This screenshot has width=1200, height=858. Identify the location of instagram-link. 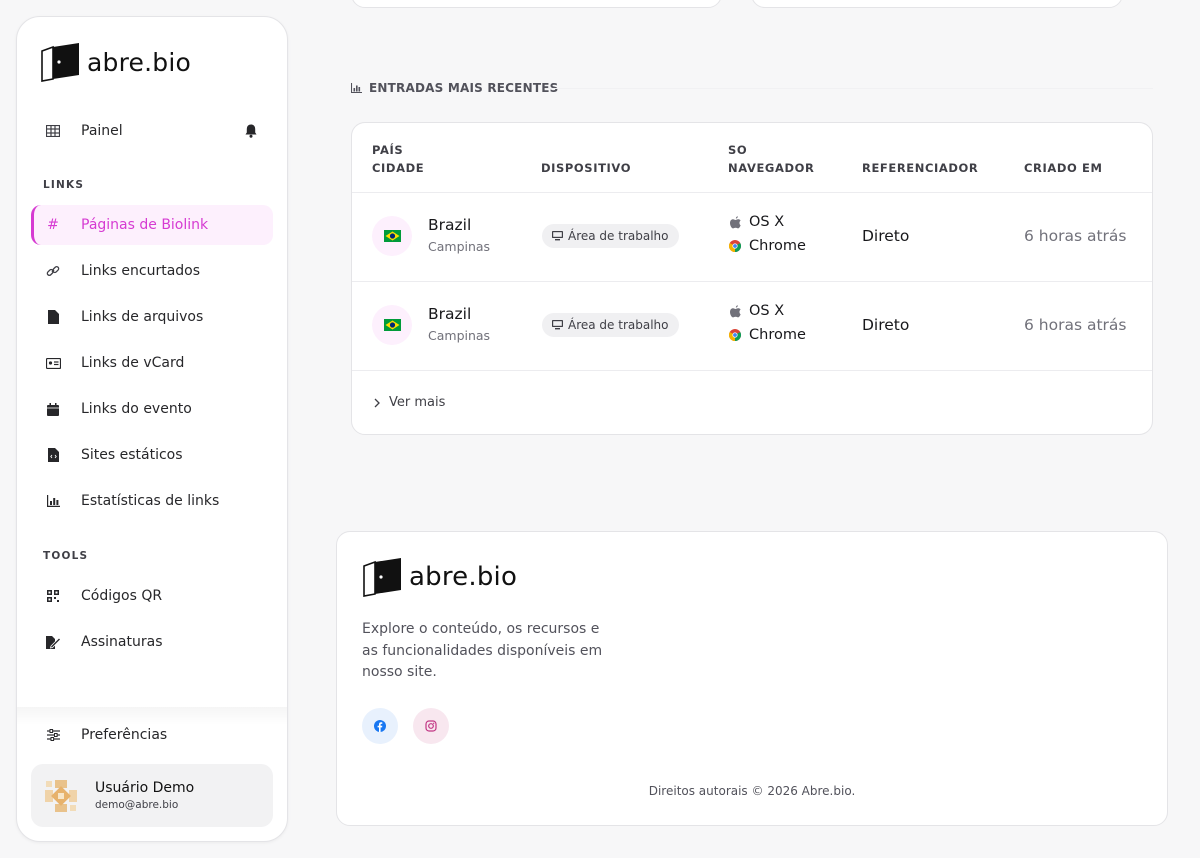
(431, 726).